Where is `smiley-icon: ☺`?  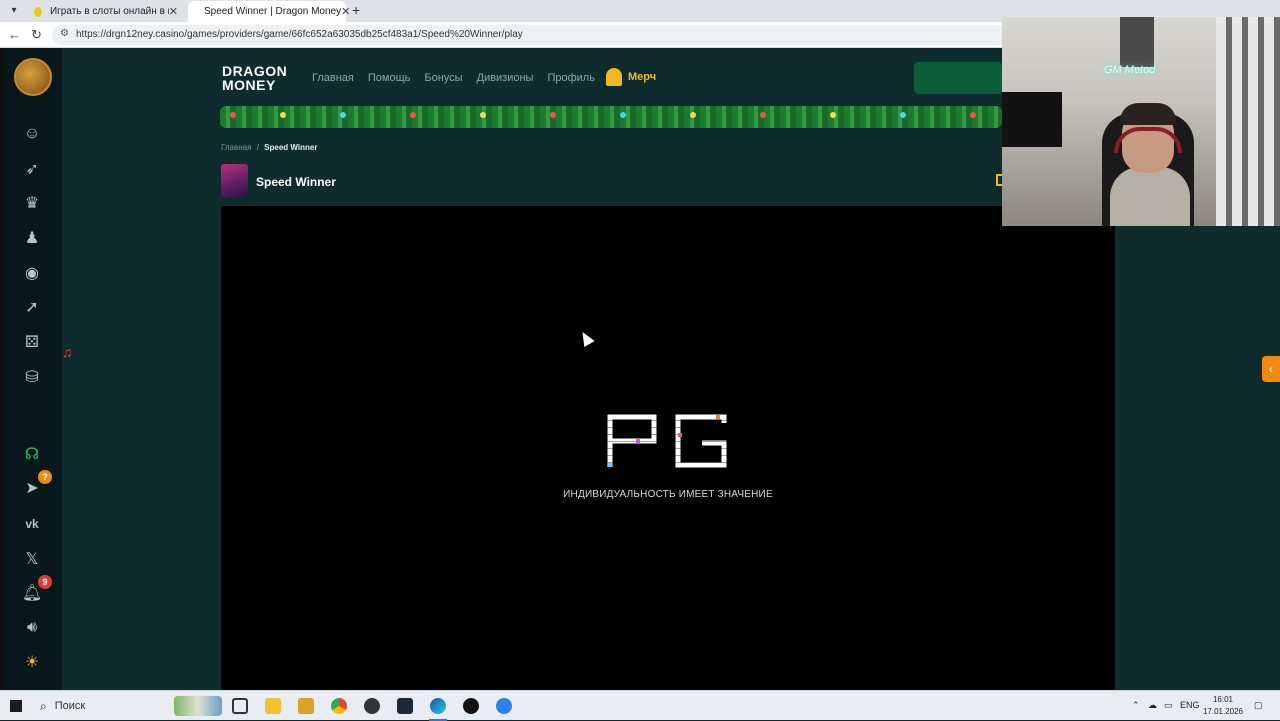 smiley-icon: ☺ is located at coordinates (32, 134).